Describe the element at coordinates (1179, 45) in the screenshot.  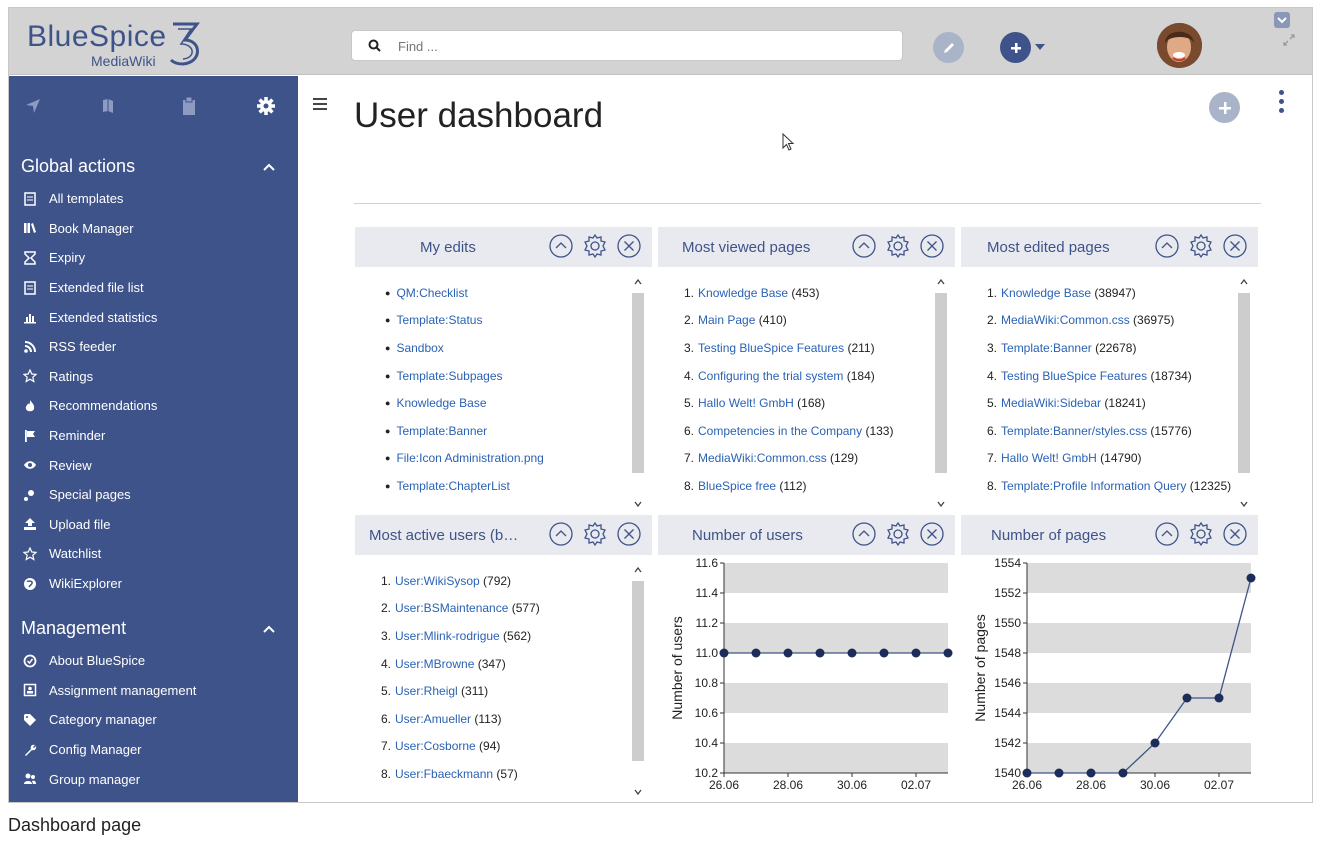
I see `user-avatar` at that location.